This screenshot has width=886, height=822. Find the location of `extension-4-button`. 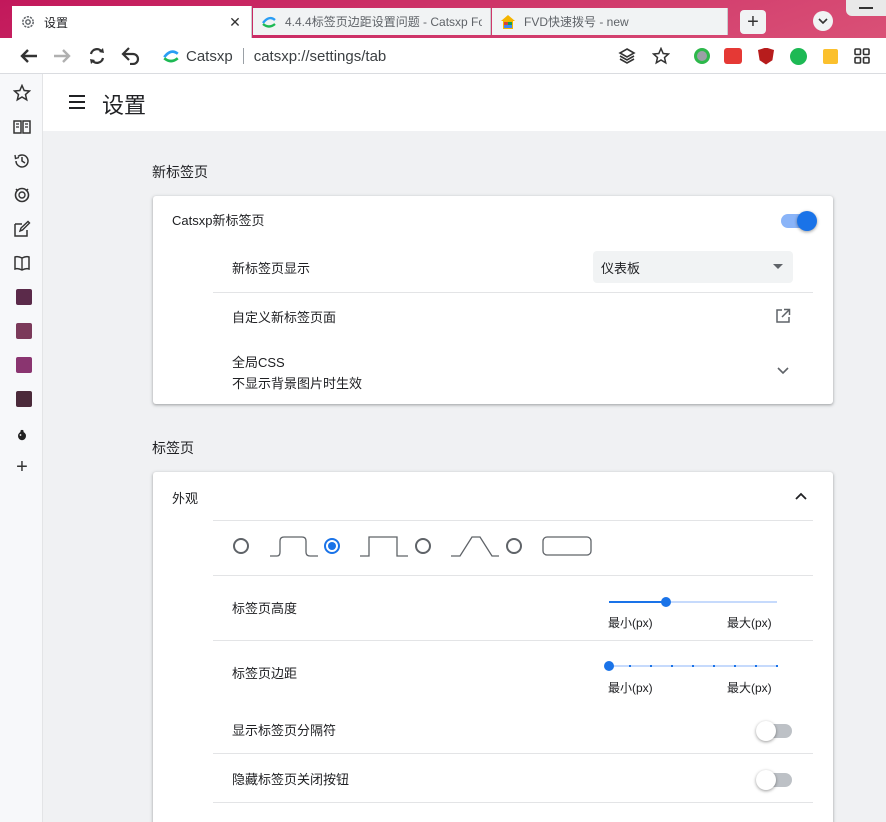

extension-4-button is located at coordinates (798, 56).